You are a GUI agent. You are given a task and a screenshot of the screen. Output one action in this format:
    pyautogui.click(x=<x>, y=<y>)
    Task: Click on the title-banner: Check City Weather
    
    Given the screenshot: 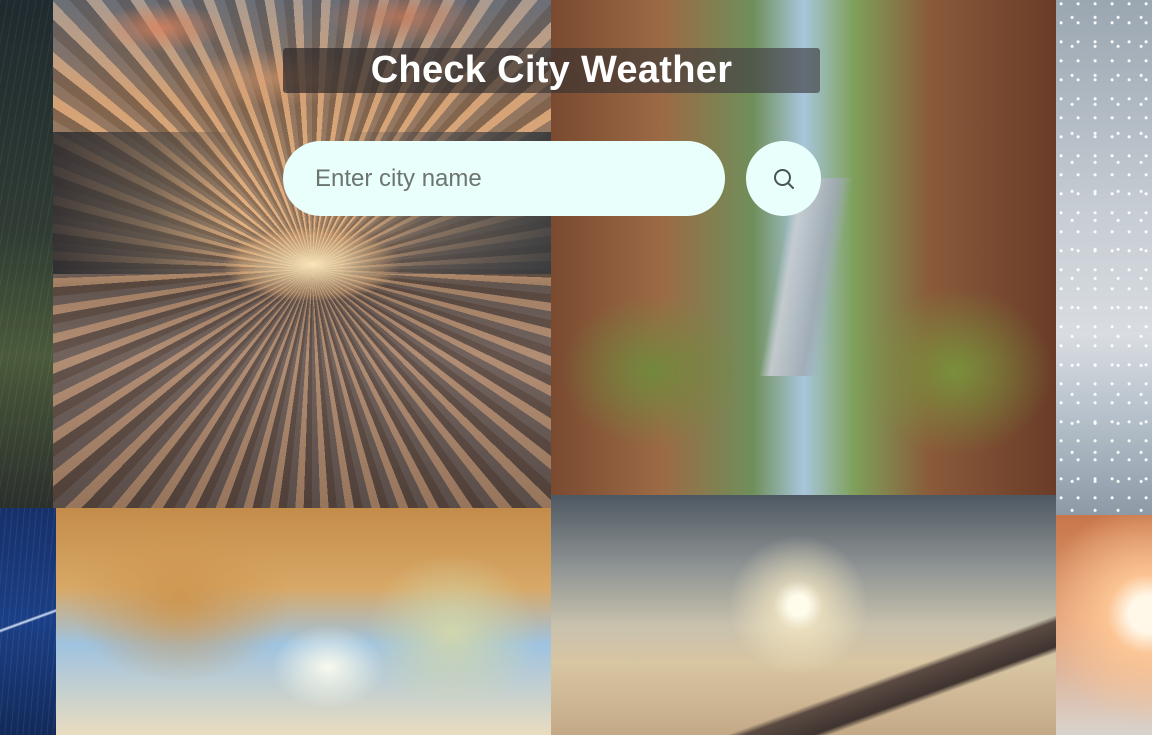 What is the action you would take?
    pyautogui.click(x=551, y=70)
    